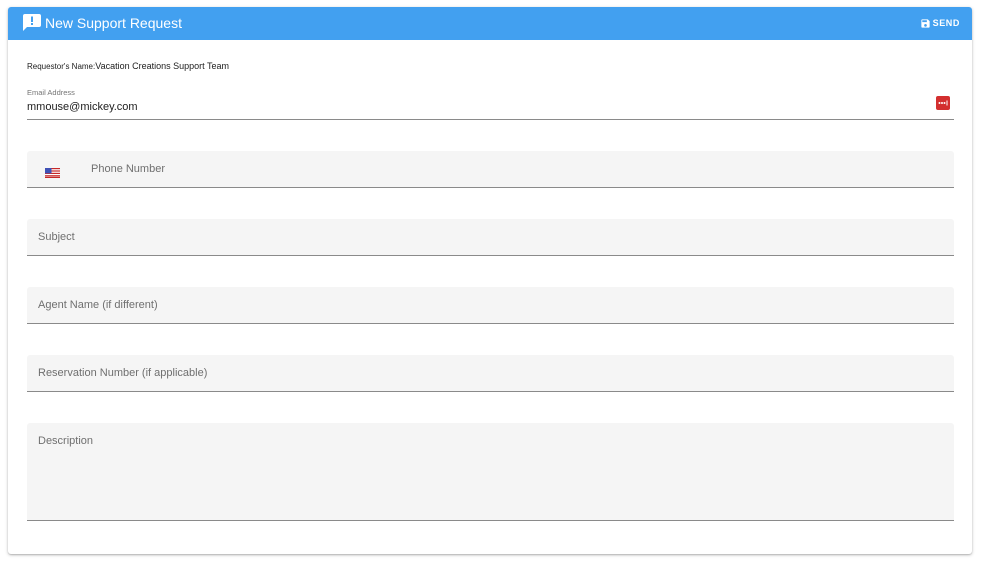 Image resolution: width=982 pixels, height=574 pixels. Describe the element at coordinates (113, 23) in the screenshot. I see `page-title: New Support Request` at that location.